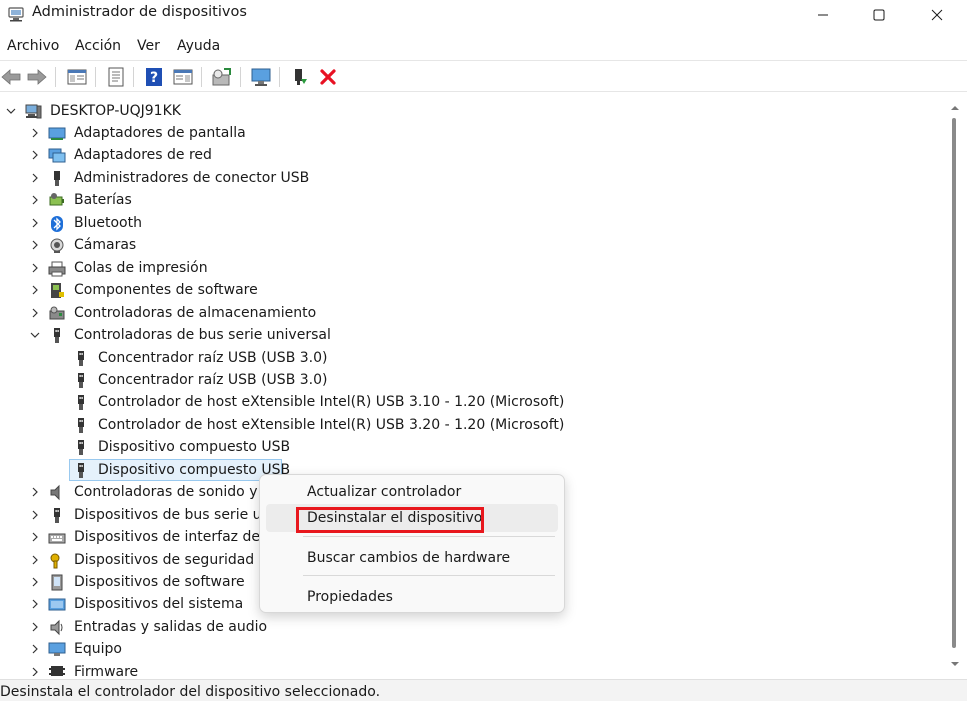  Describe the element at coordinates (183, 77) in the screenshot. I see `action-pane-button` at that location.